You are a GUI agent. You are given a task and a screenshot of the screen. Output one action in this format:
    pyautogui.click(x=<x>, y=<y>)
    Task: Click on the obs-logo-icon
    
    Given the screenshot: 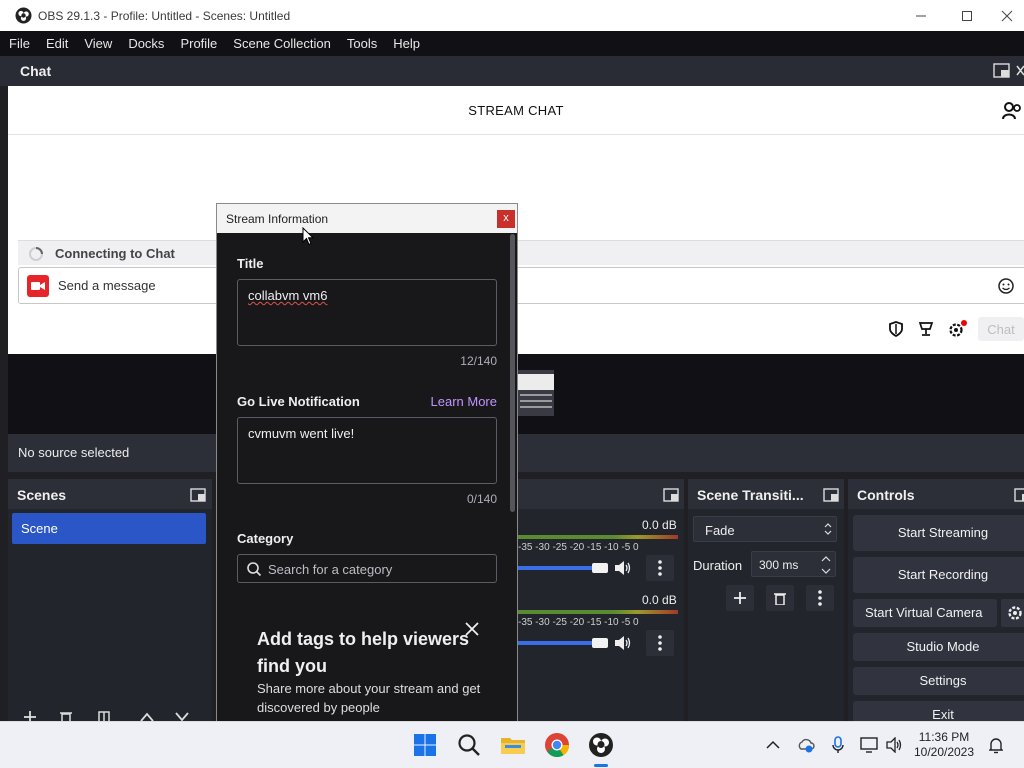 What is the action you would take?
    pyautogui.click(x=23, y=15)
    